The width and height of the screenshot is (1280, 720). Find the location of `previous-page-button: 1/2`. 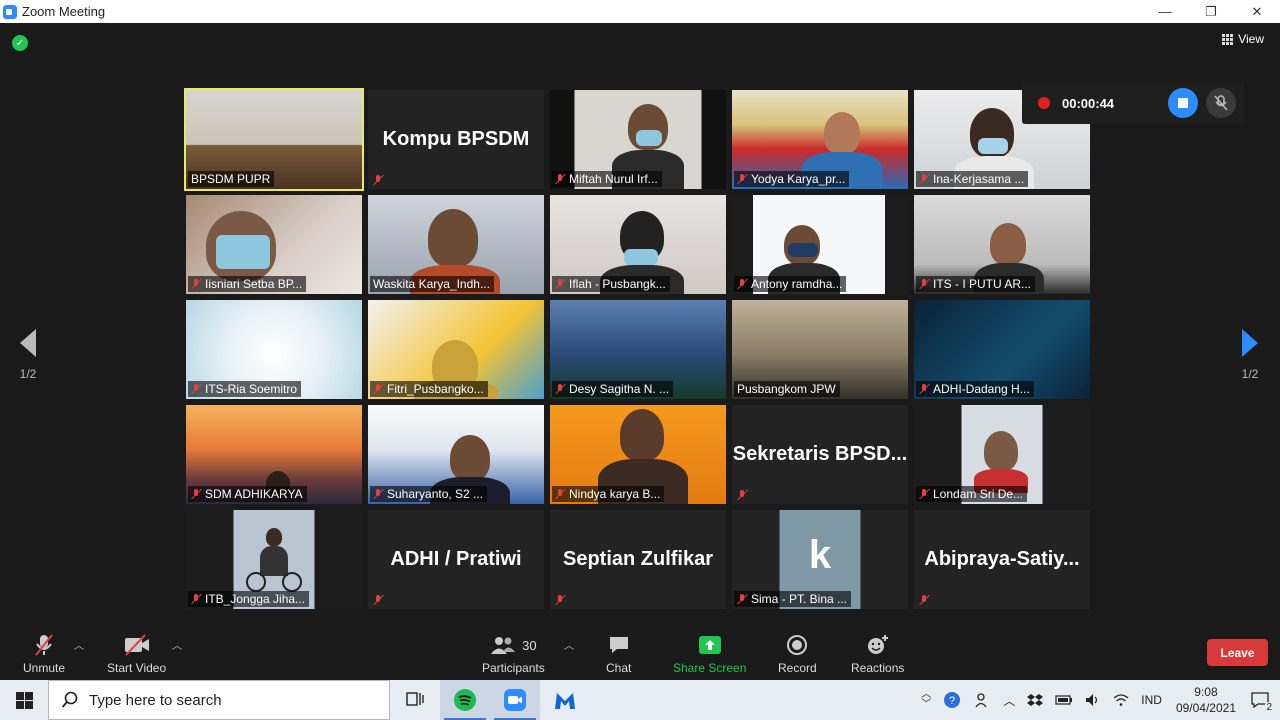

previous-page-button: 1/2 is located at coordinates (28, 355).